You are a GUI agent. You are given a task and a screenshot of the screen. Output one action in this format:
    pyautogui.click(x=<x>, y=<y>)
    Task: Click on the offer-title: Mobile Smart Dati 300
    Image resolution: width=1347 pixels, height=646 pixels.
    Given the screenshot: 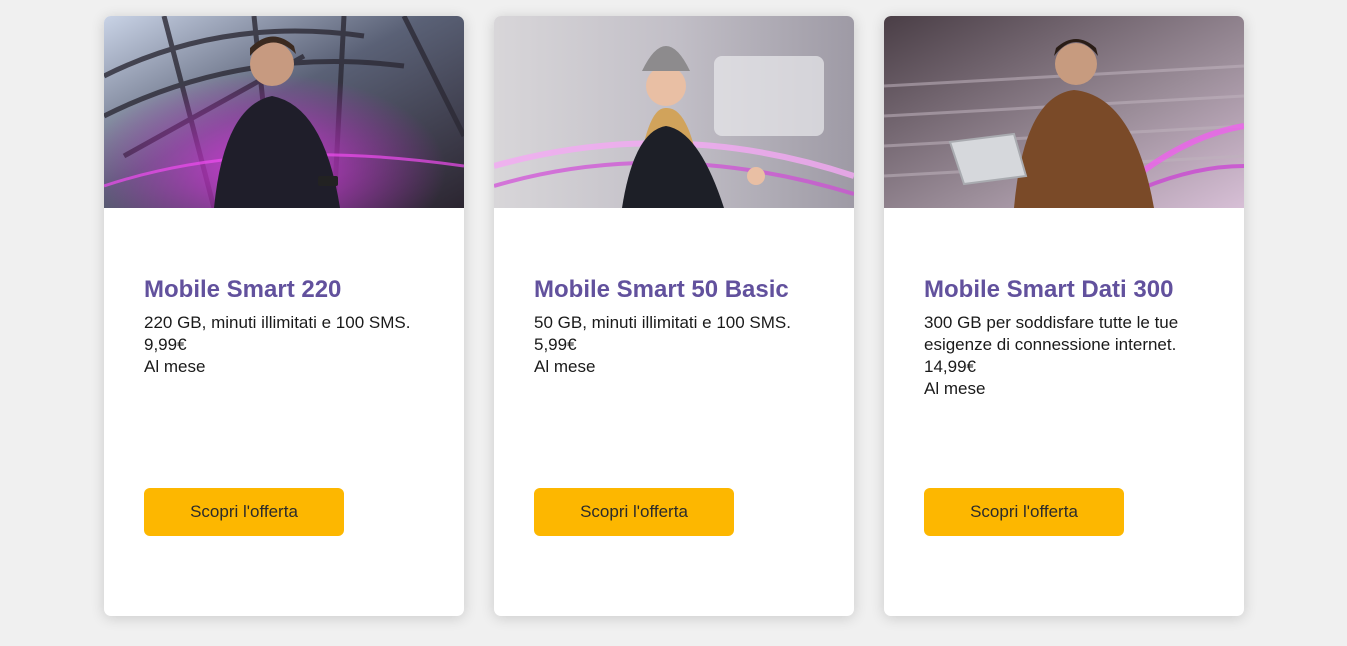 What is the action you would take?
    pyautogui.click(x=1049, y=289)
    